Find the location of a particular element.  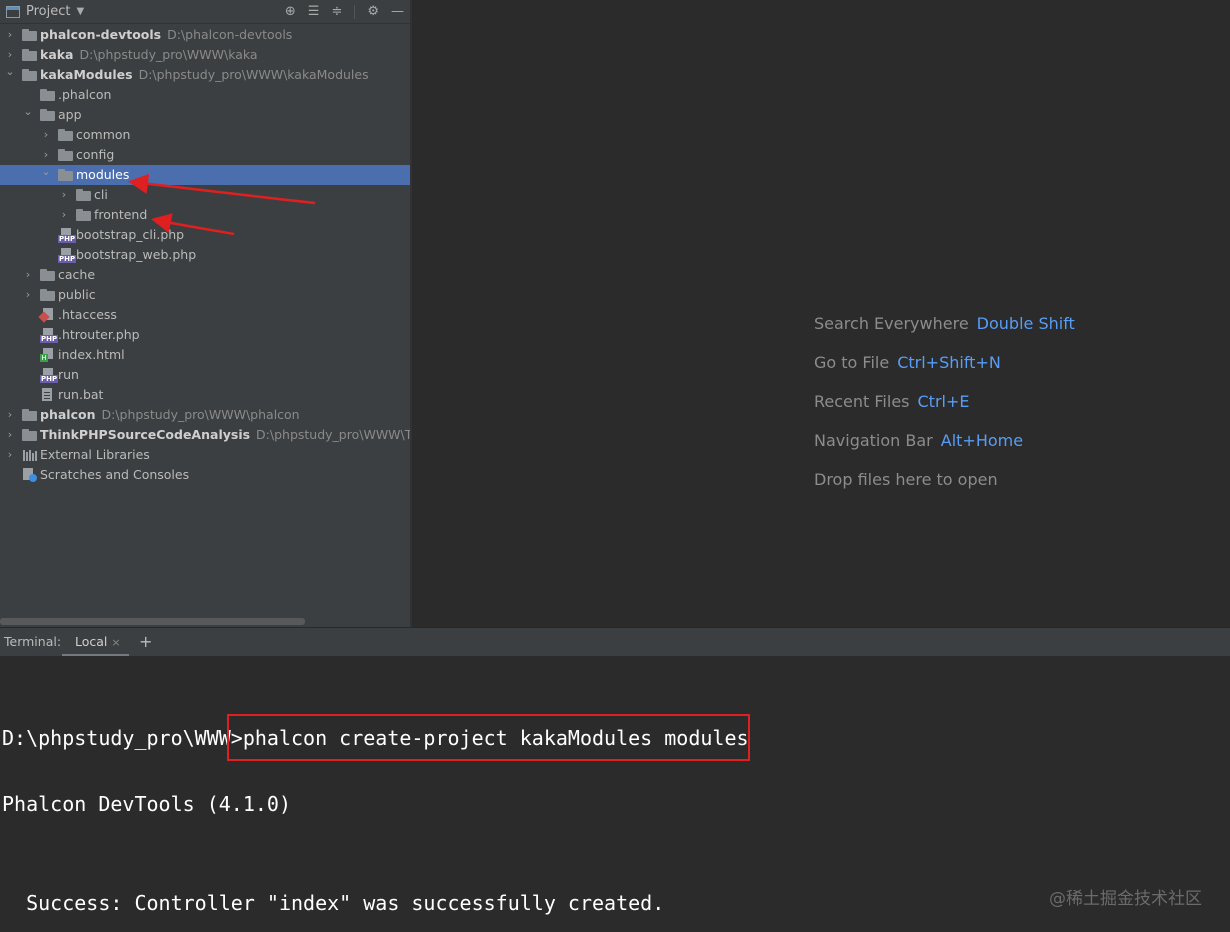

tree-node: ⌄ app is located at coordinates (205, 115).